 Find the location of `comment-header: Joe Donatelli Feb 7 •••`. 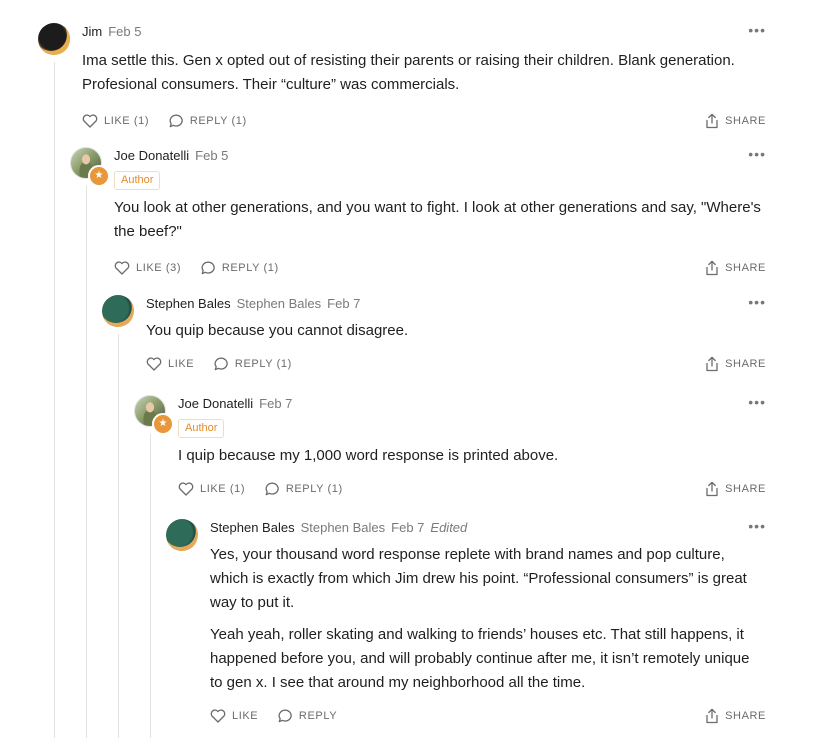

comment-header: Joe Donatelli Feb 7 ••• is located at coordinates (472, 403).